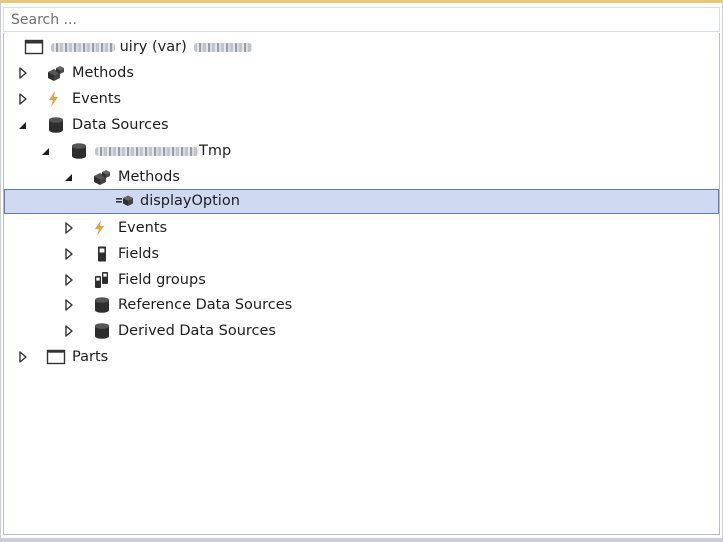 Image resolution: width=723 pixels, height=542 pixels. I want to click on tree-item-display-option: displayOption, so click(361, 201).